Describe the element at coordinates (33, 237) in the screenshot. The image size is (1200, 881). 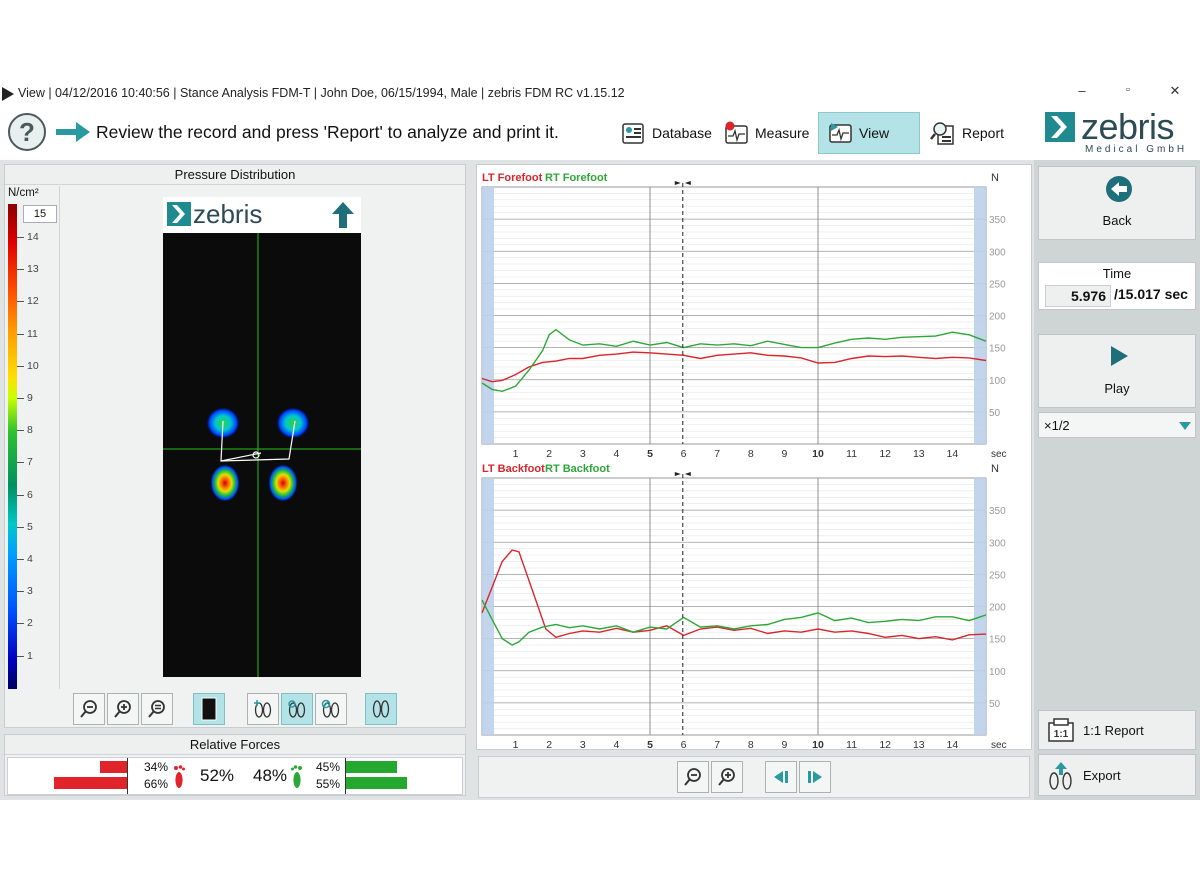
I see `scale-tick-label: 14` at that location.